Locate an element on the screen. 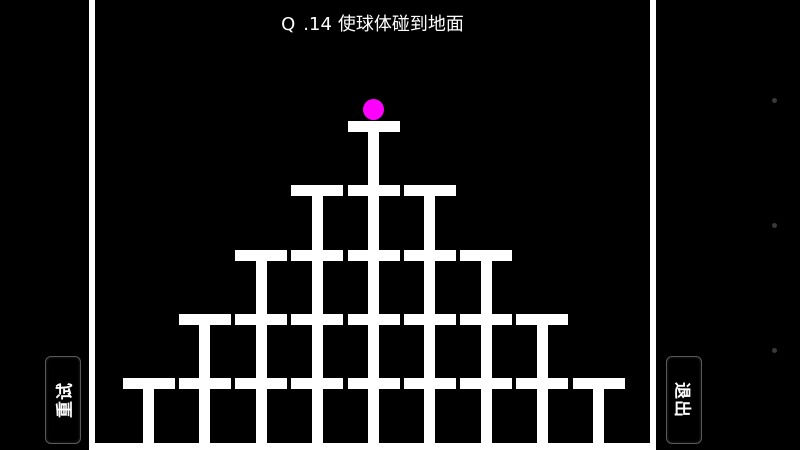 The width and height of the screenshot is (800, 450). level-number: .14 is located at coordinates (317, 24).